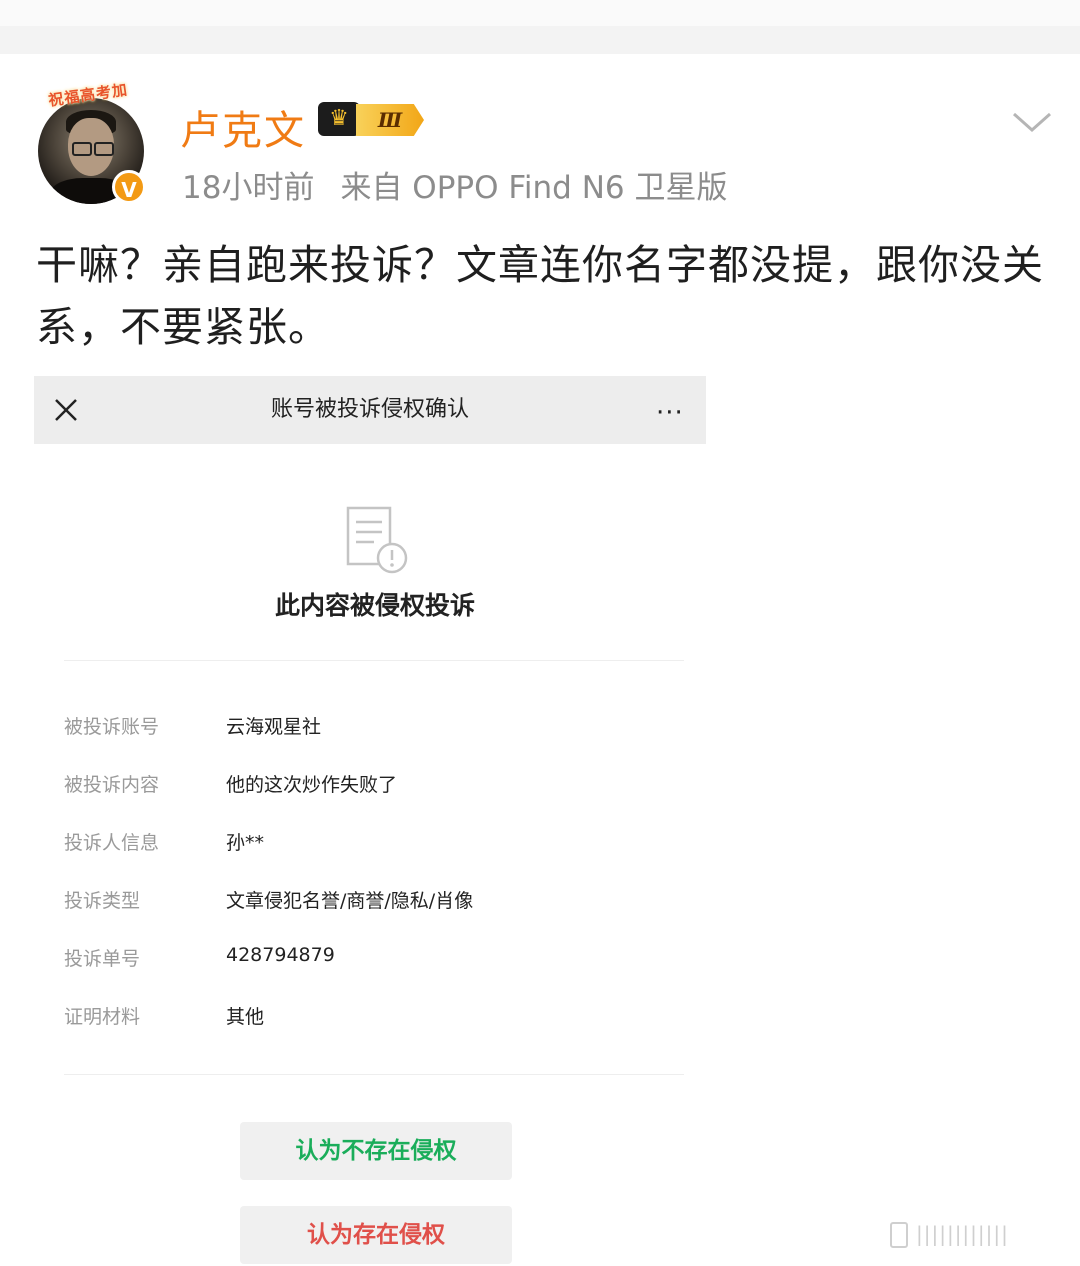 This screenshot has width=1080, height=1266. What do you see at coordinates (534, 188) in the screenshot?
I see `post-source: 来自 OPPO Find N6 卫星版` at bounding box center [534, 188].